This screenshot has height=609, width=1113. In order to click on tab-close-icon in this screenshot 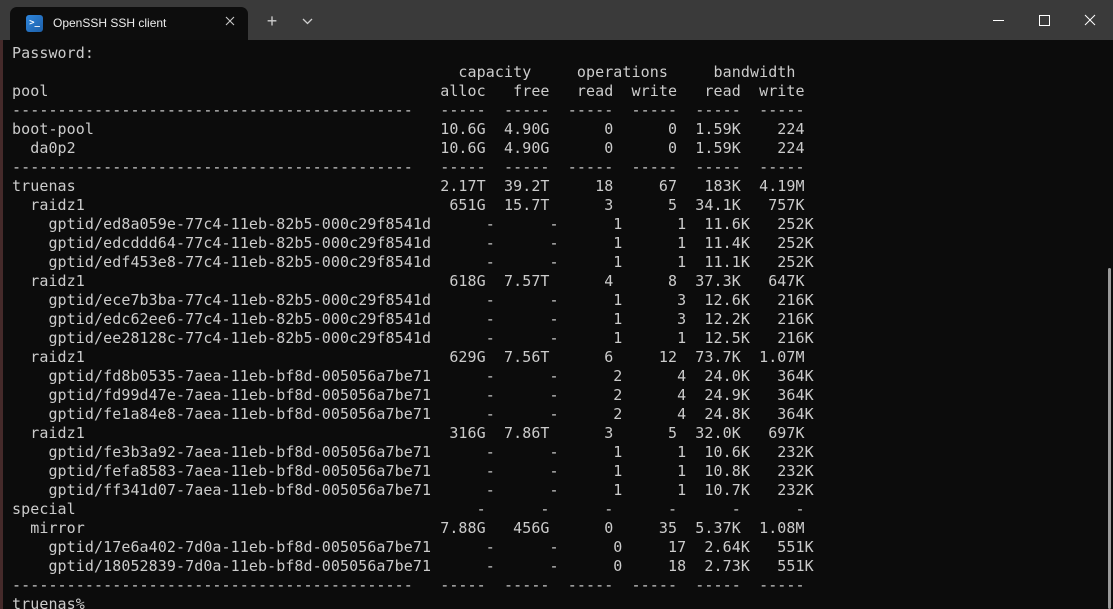, I will do `click(230, 24)`.